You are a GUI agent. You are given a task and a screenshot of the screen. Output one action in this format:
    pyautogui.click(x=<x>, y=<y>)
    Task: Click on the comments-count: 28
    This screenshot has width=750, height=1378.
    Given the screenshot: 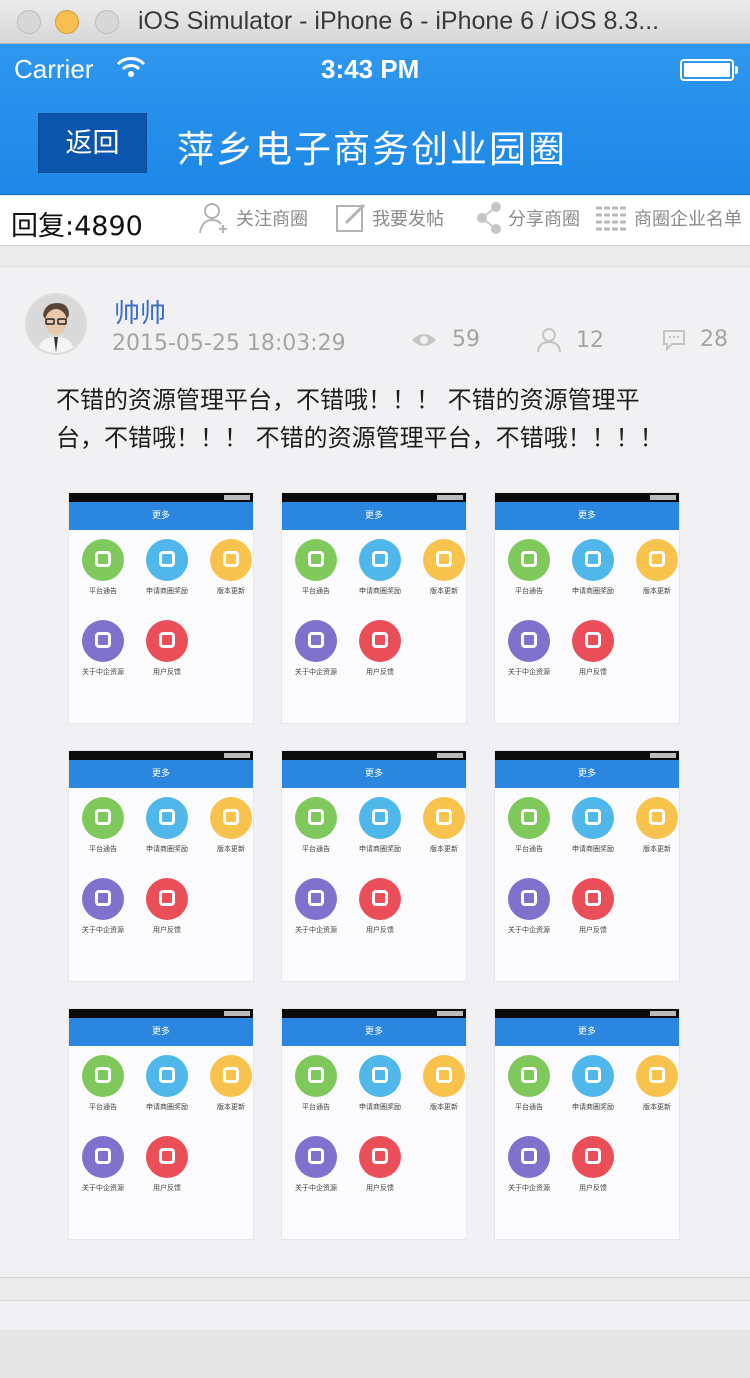 What is the action you would take?
    pyautogui.click(x=714, y=339)
    